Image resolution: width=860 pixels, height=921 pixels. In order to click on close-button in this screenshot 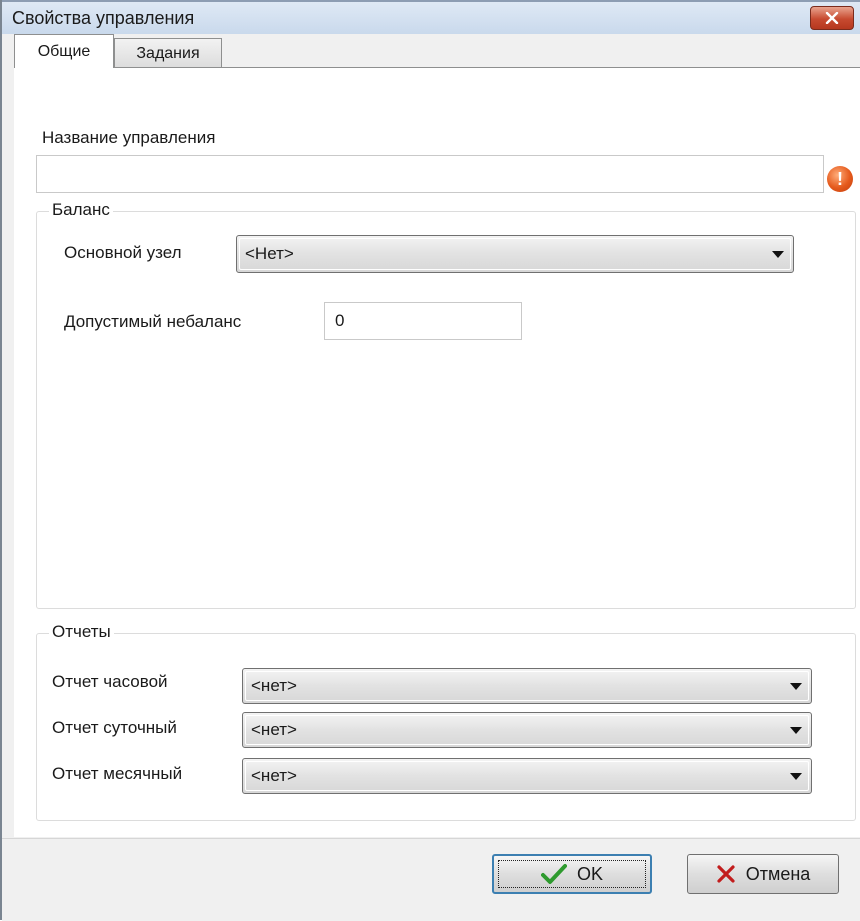, I will do `click(832, 18)`.